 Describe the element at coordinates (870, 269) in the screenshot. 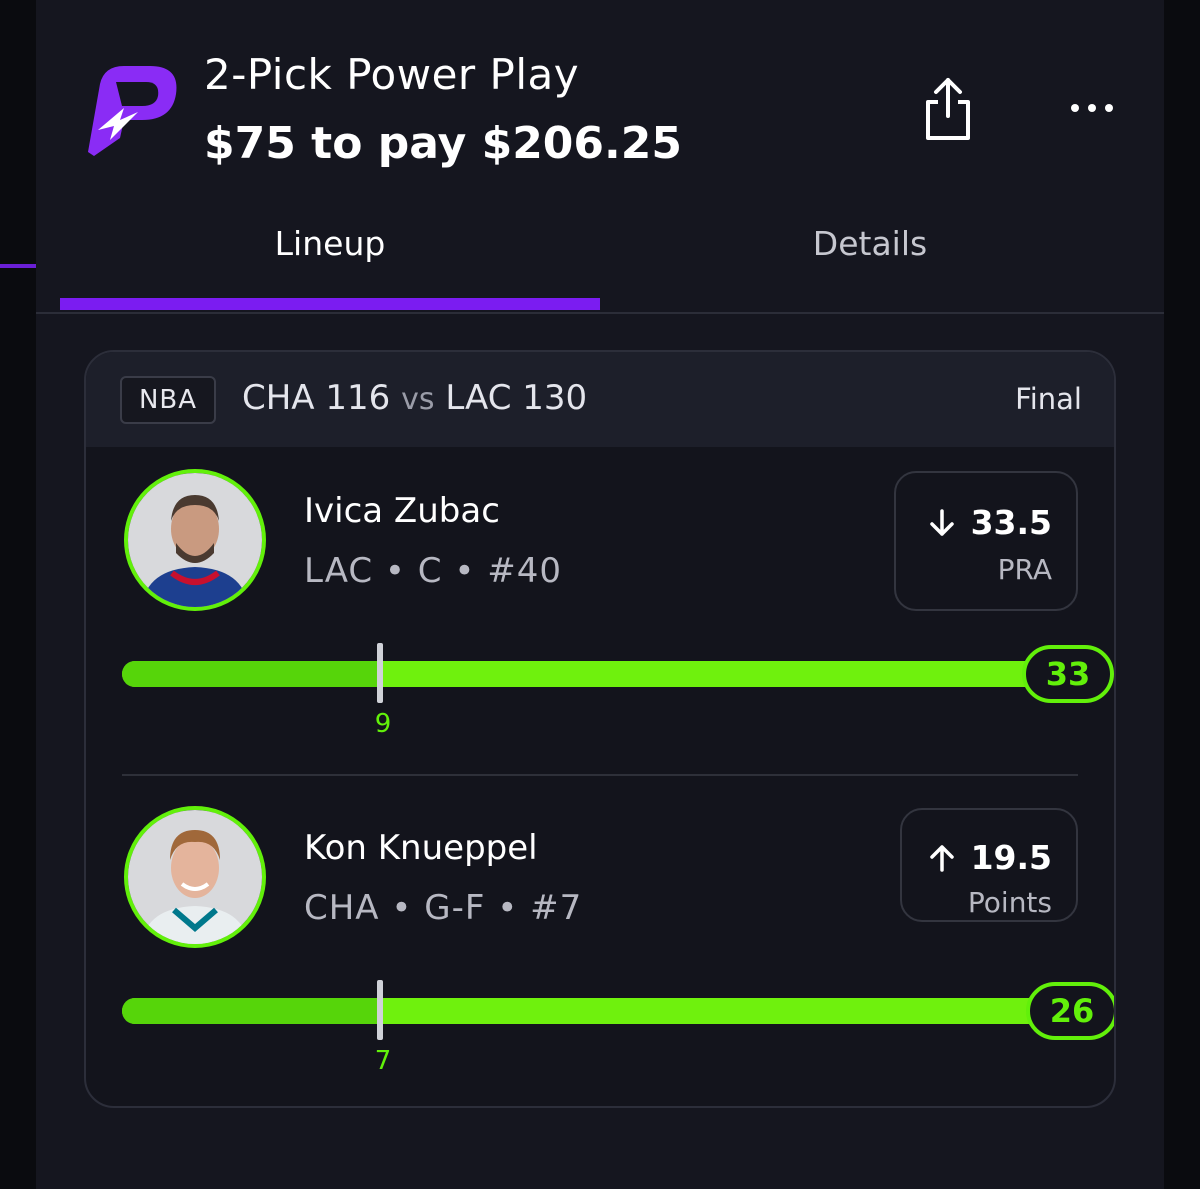

I see `tab-details: Details` at that location.